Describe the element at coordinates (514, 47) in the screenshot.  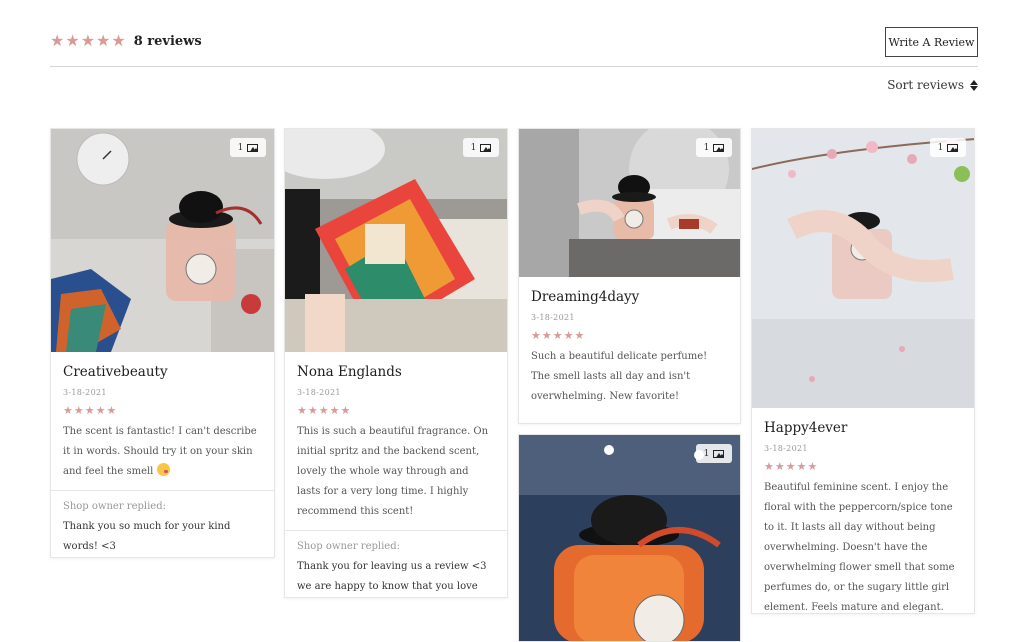
I see `reviews-header: ★ ★ ★ ★ ★ 8 reviews Write A Review` at that location.